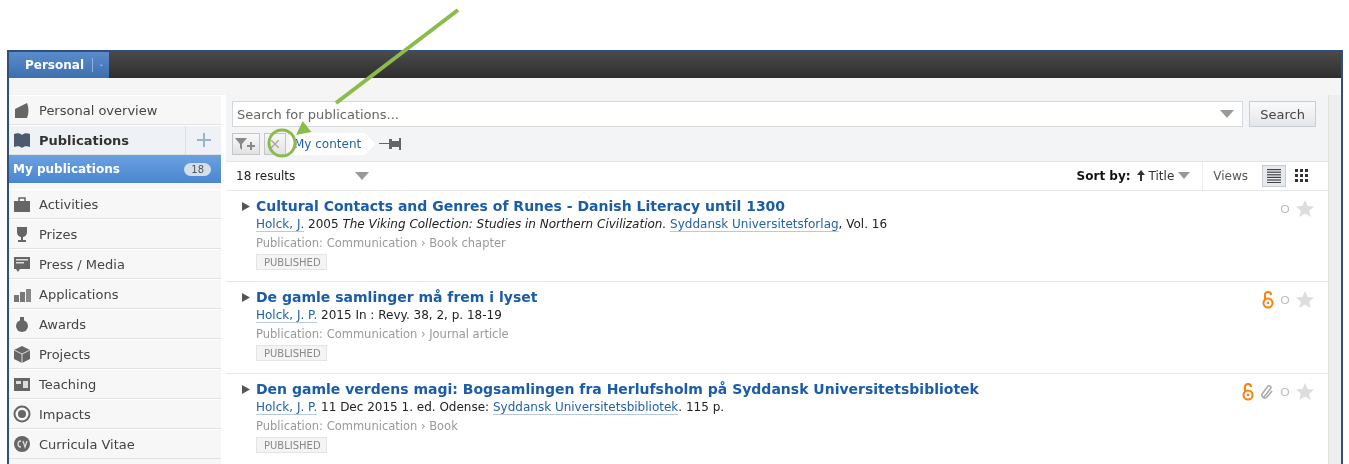  Describe the element at coordinates (115, 204) in the screenshot. I see `sidebar-item: Activities` at that location.